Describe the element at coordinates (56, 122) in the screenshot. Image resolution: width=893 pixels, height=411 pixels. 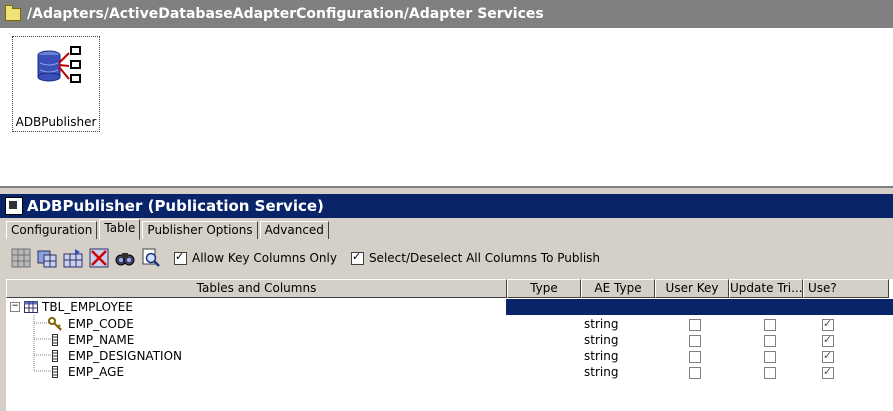
I see `service-item-label: ADBPublisher` at that location.